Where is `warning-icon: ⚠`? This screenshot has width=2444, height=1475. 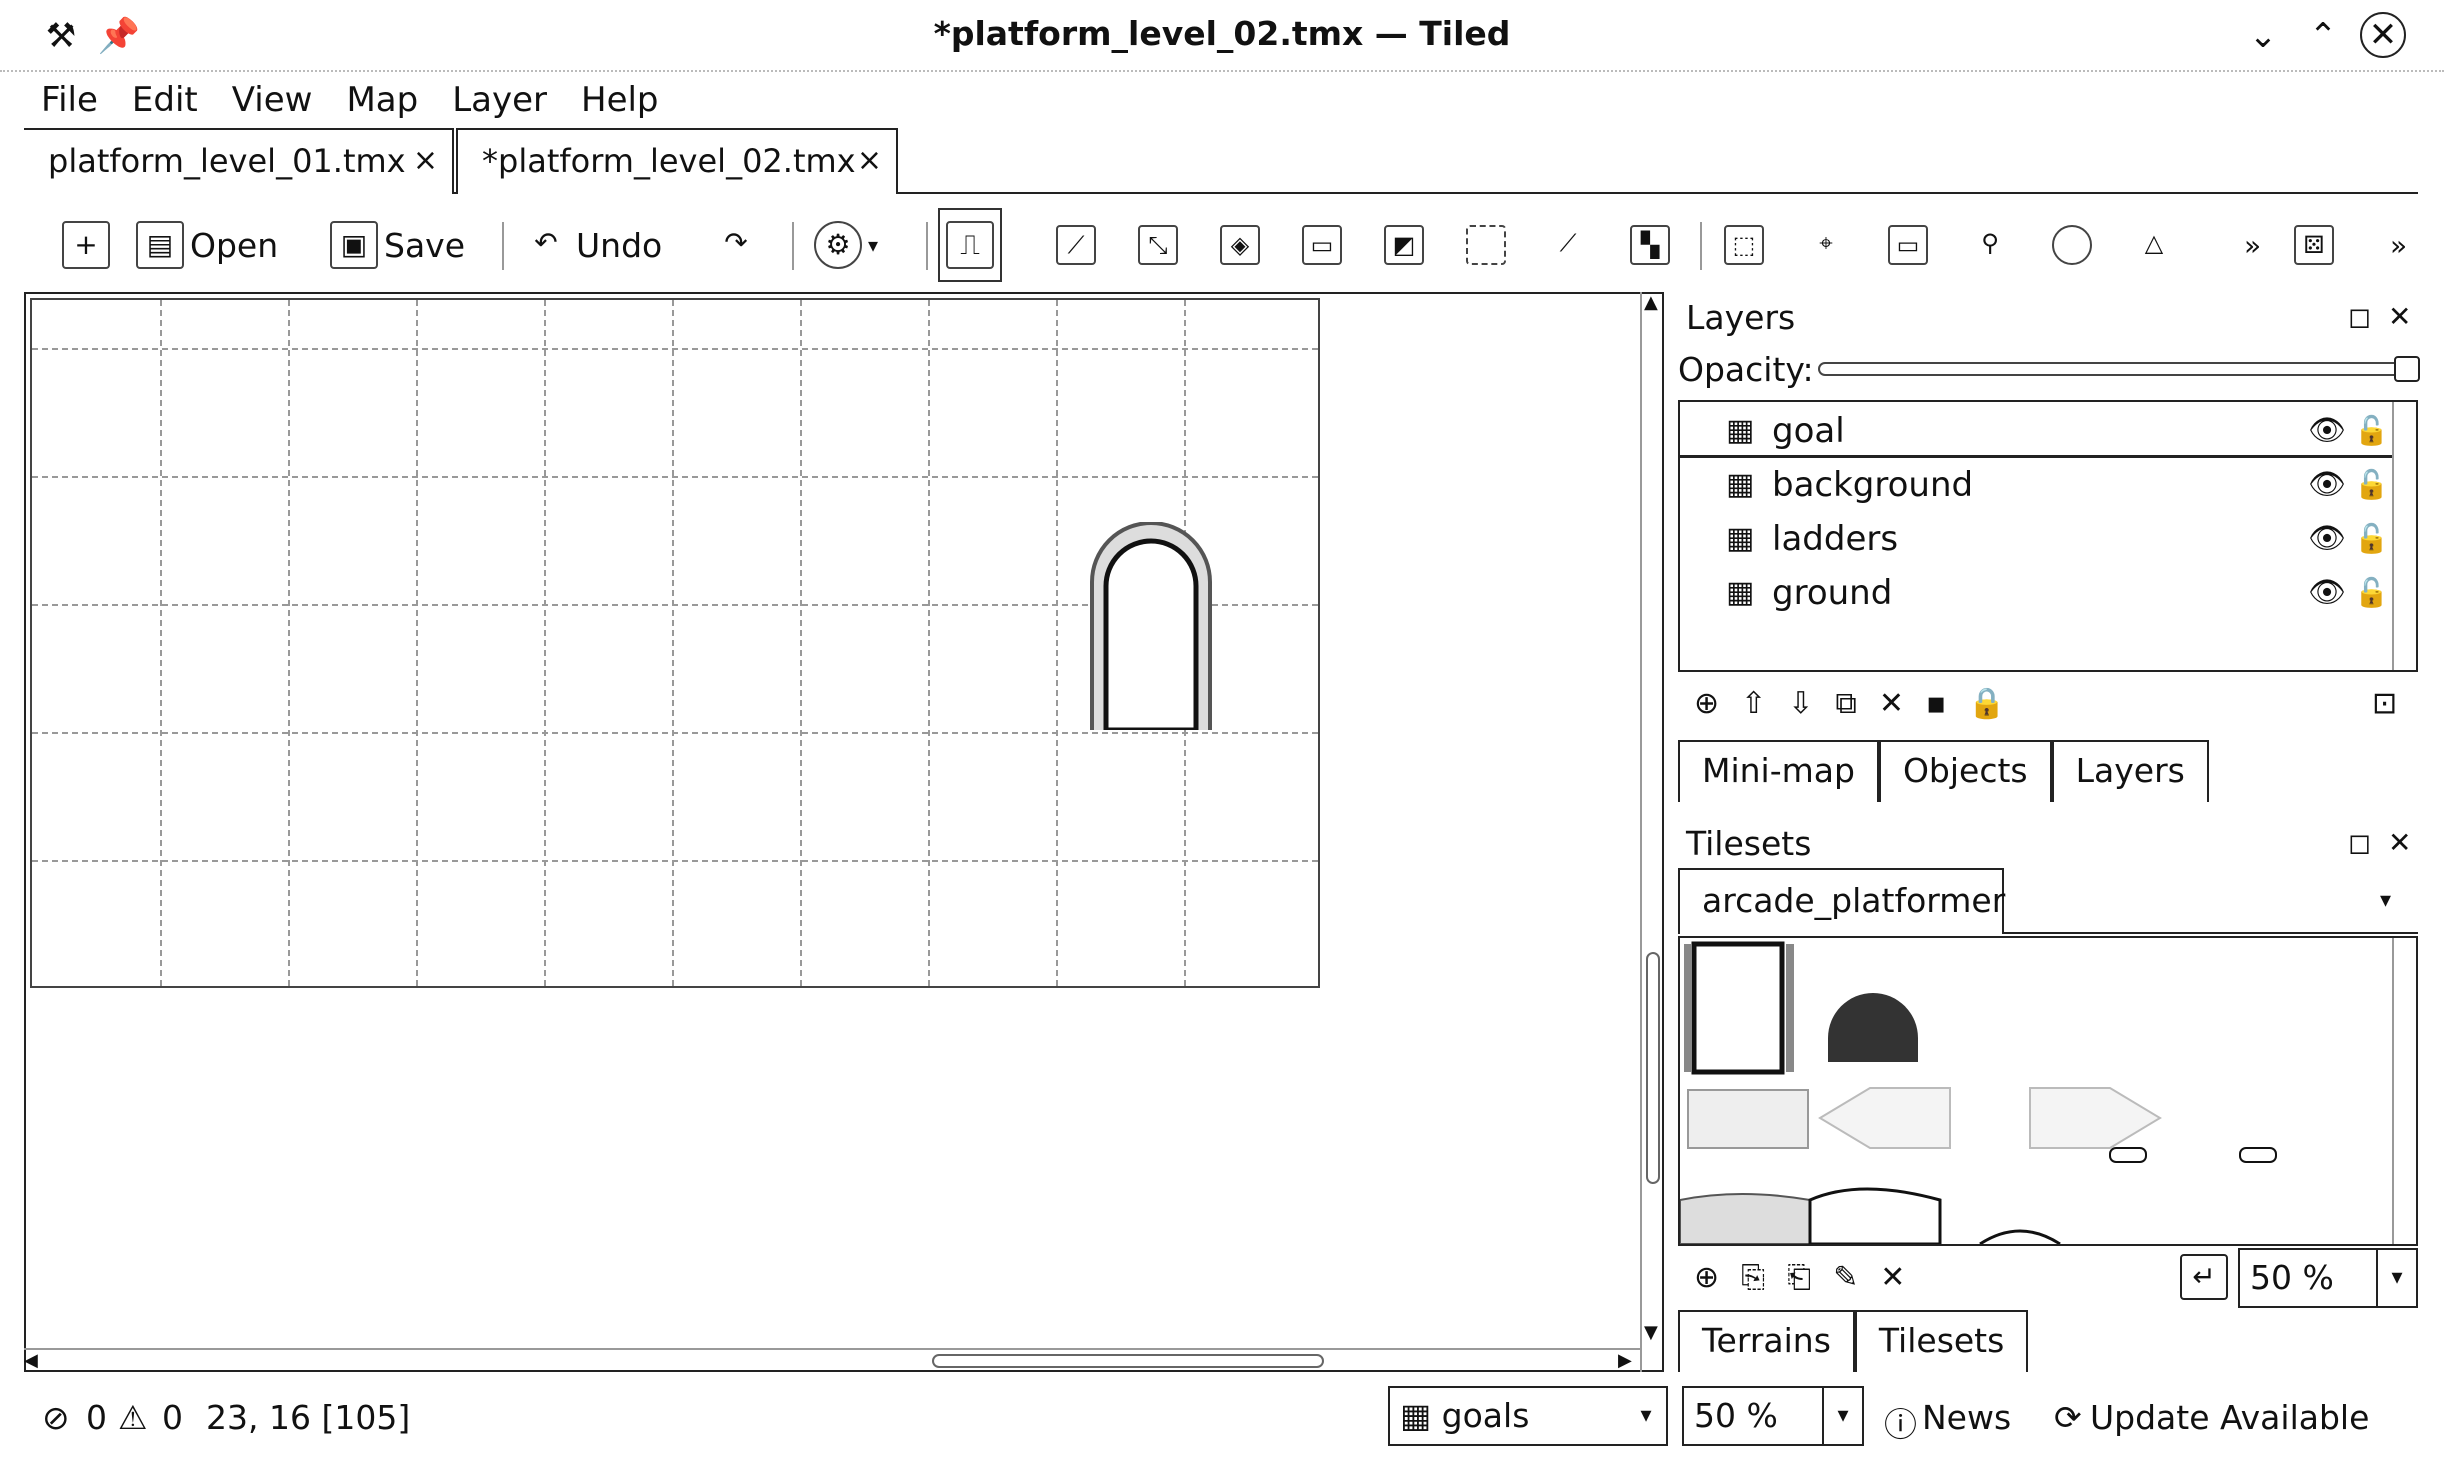
warning-icon: ⚠ is located at coordinates (133, 1417).